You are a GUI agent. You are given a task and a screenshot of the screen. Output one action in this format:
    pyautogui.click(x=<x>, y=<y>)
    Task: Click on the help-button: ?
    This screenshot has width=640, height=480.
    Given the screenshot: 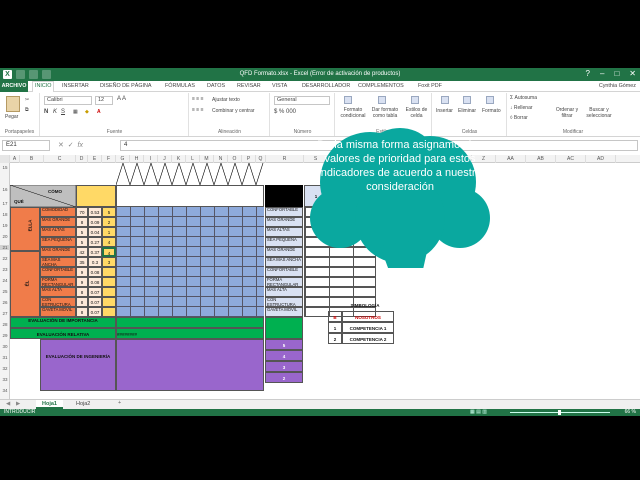 What is the action you would take?
    pyautogui.click(x=588, y=73)
    